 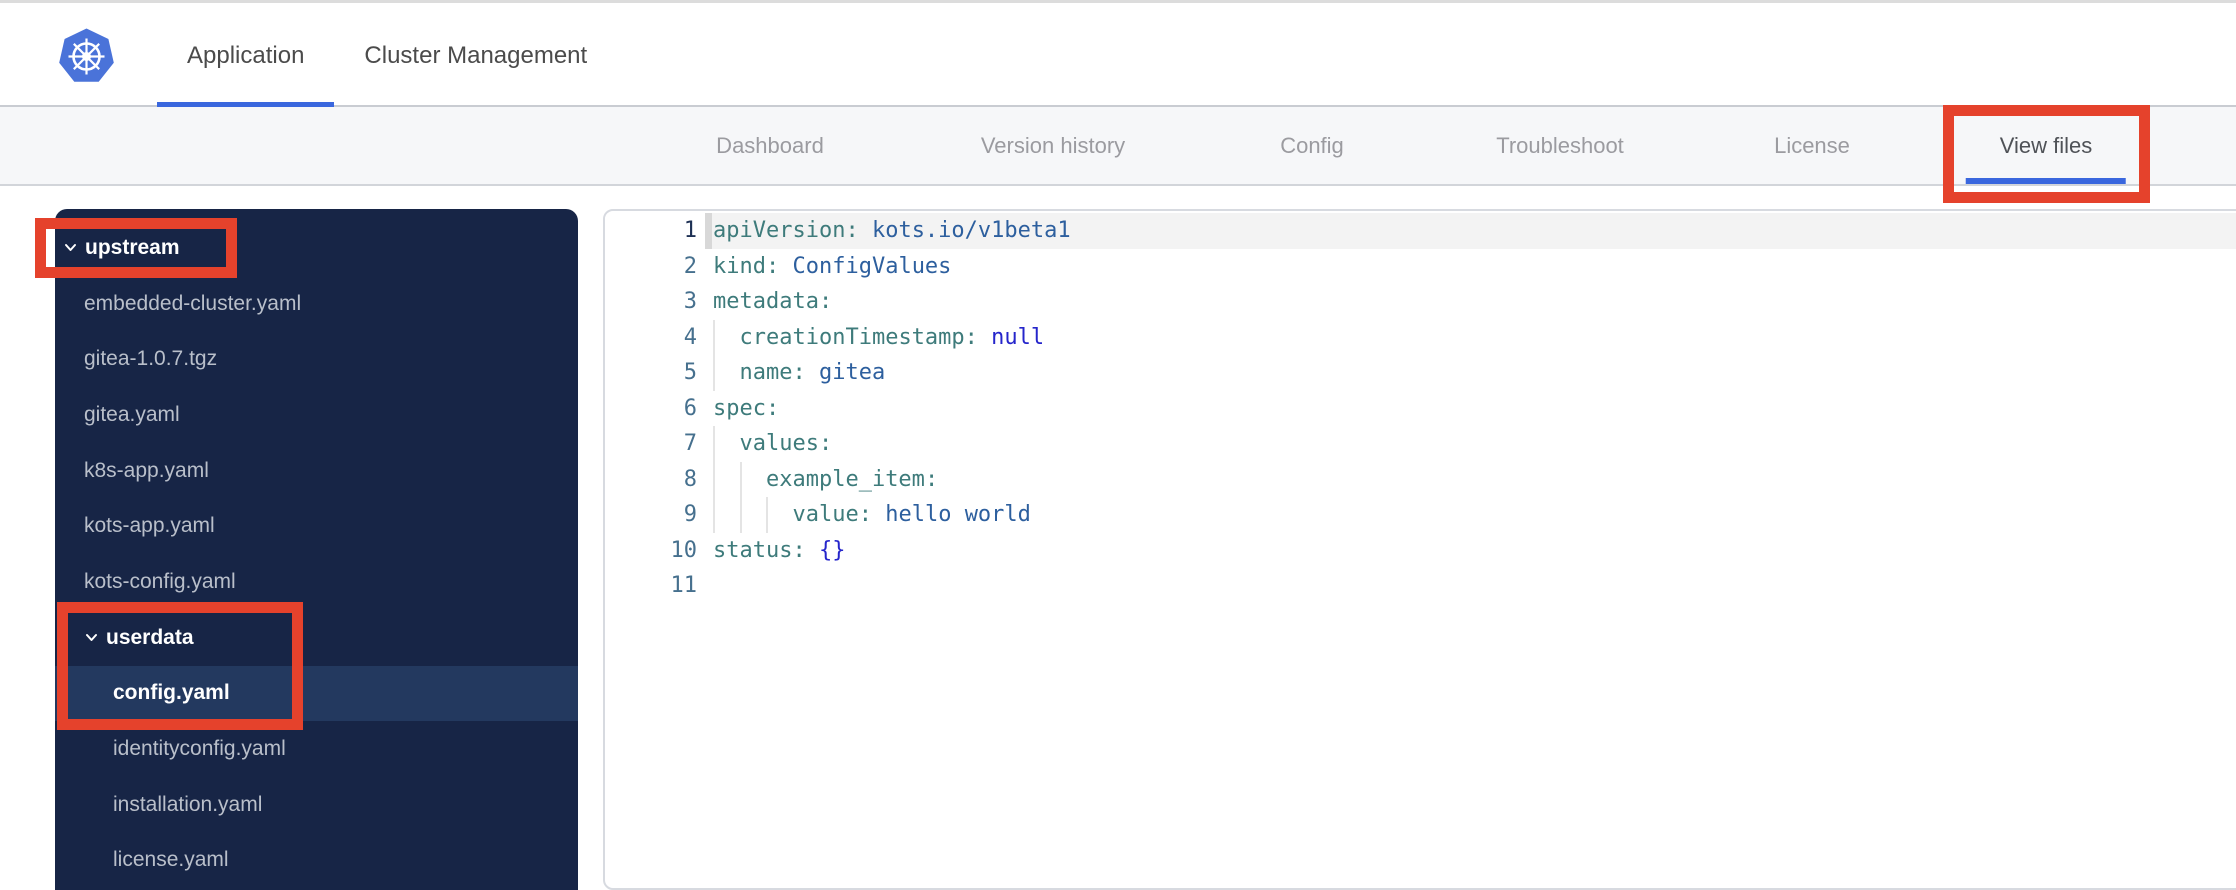 I want to click on folder-label: userdata, so click(x=150, y=637).